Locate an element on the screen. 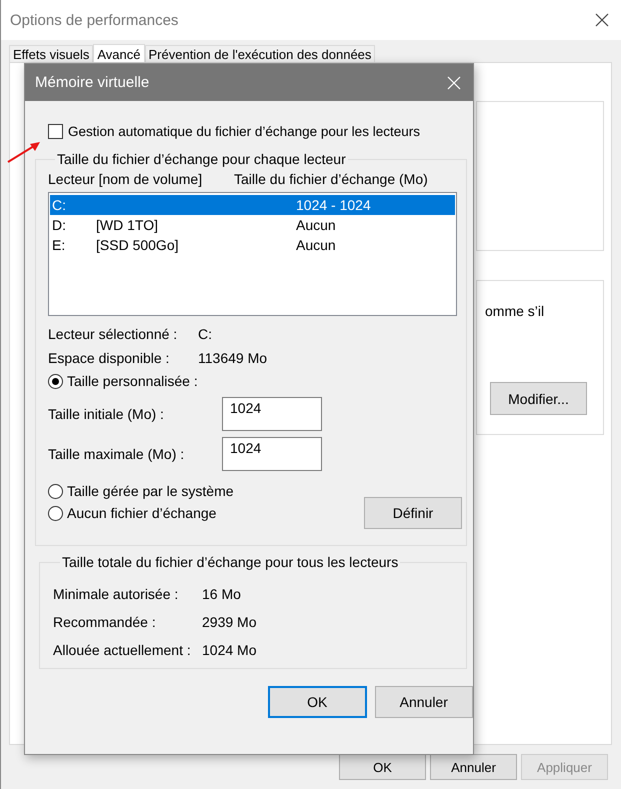  radio-label: Taille gérée par le système is located at coordinates (150, 491).